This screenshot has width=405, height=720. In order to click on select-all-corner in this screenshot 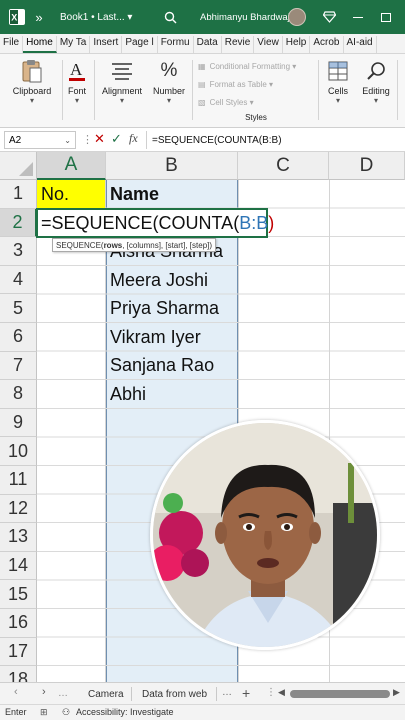, I will do `click(18, 166)`.